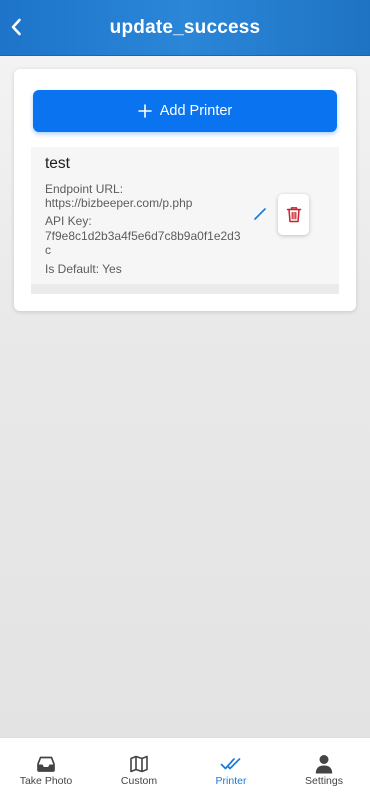  I want to click on edit-printer-button, so click(260, 214).